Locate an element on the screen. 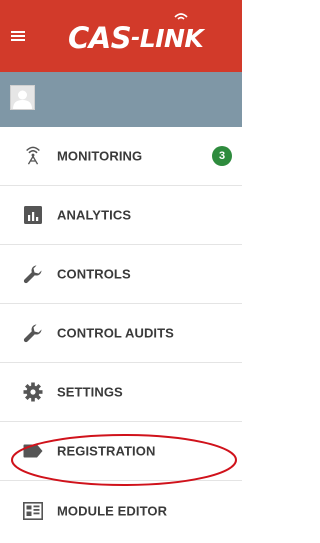 This screenshot has width=320, height=543. bar-chart-icon is located at coordinates (33, 215).